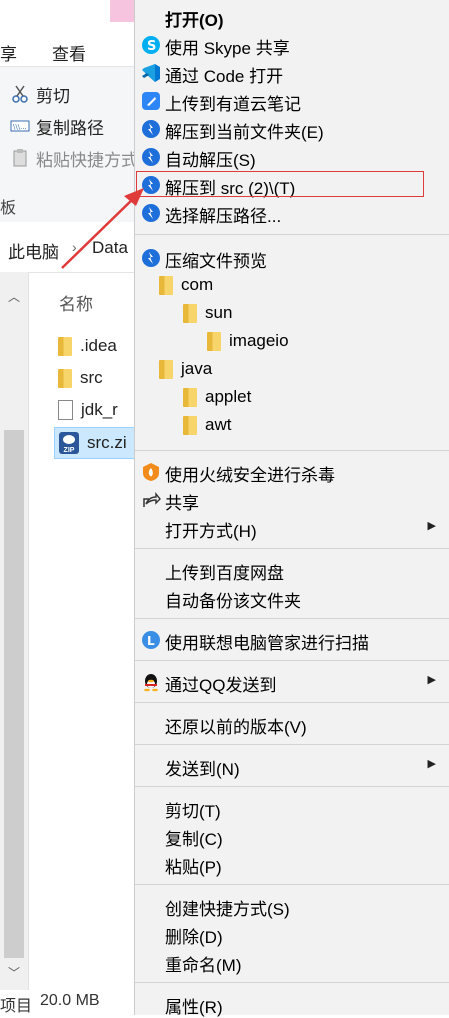 The width and height of the screenshot is (449, 1018). What do you see at coordinates (248, 341) in the screenshot?
I see `preview-folder-imageio: imageio` at bounding box center [248, 341].